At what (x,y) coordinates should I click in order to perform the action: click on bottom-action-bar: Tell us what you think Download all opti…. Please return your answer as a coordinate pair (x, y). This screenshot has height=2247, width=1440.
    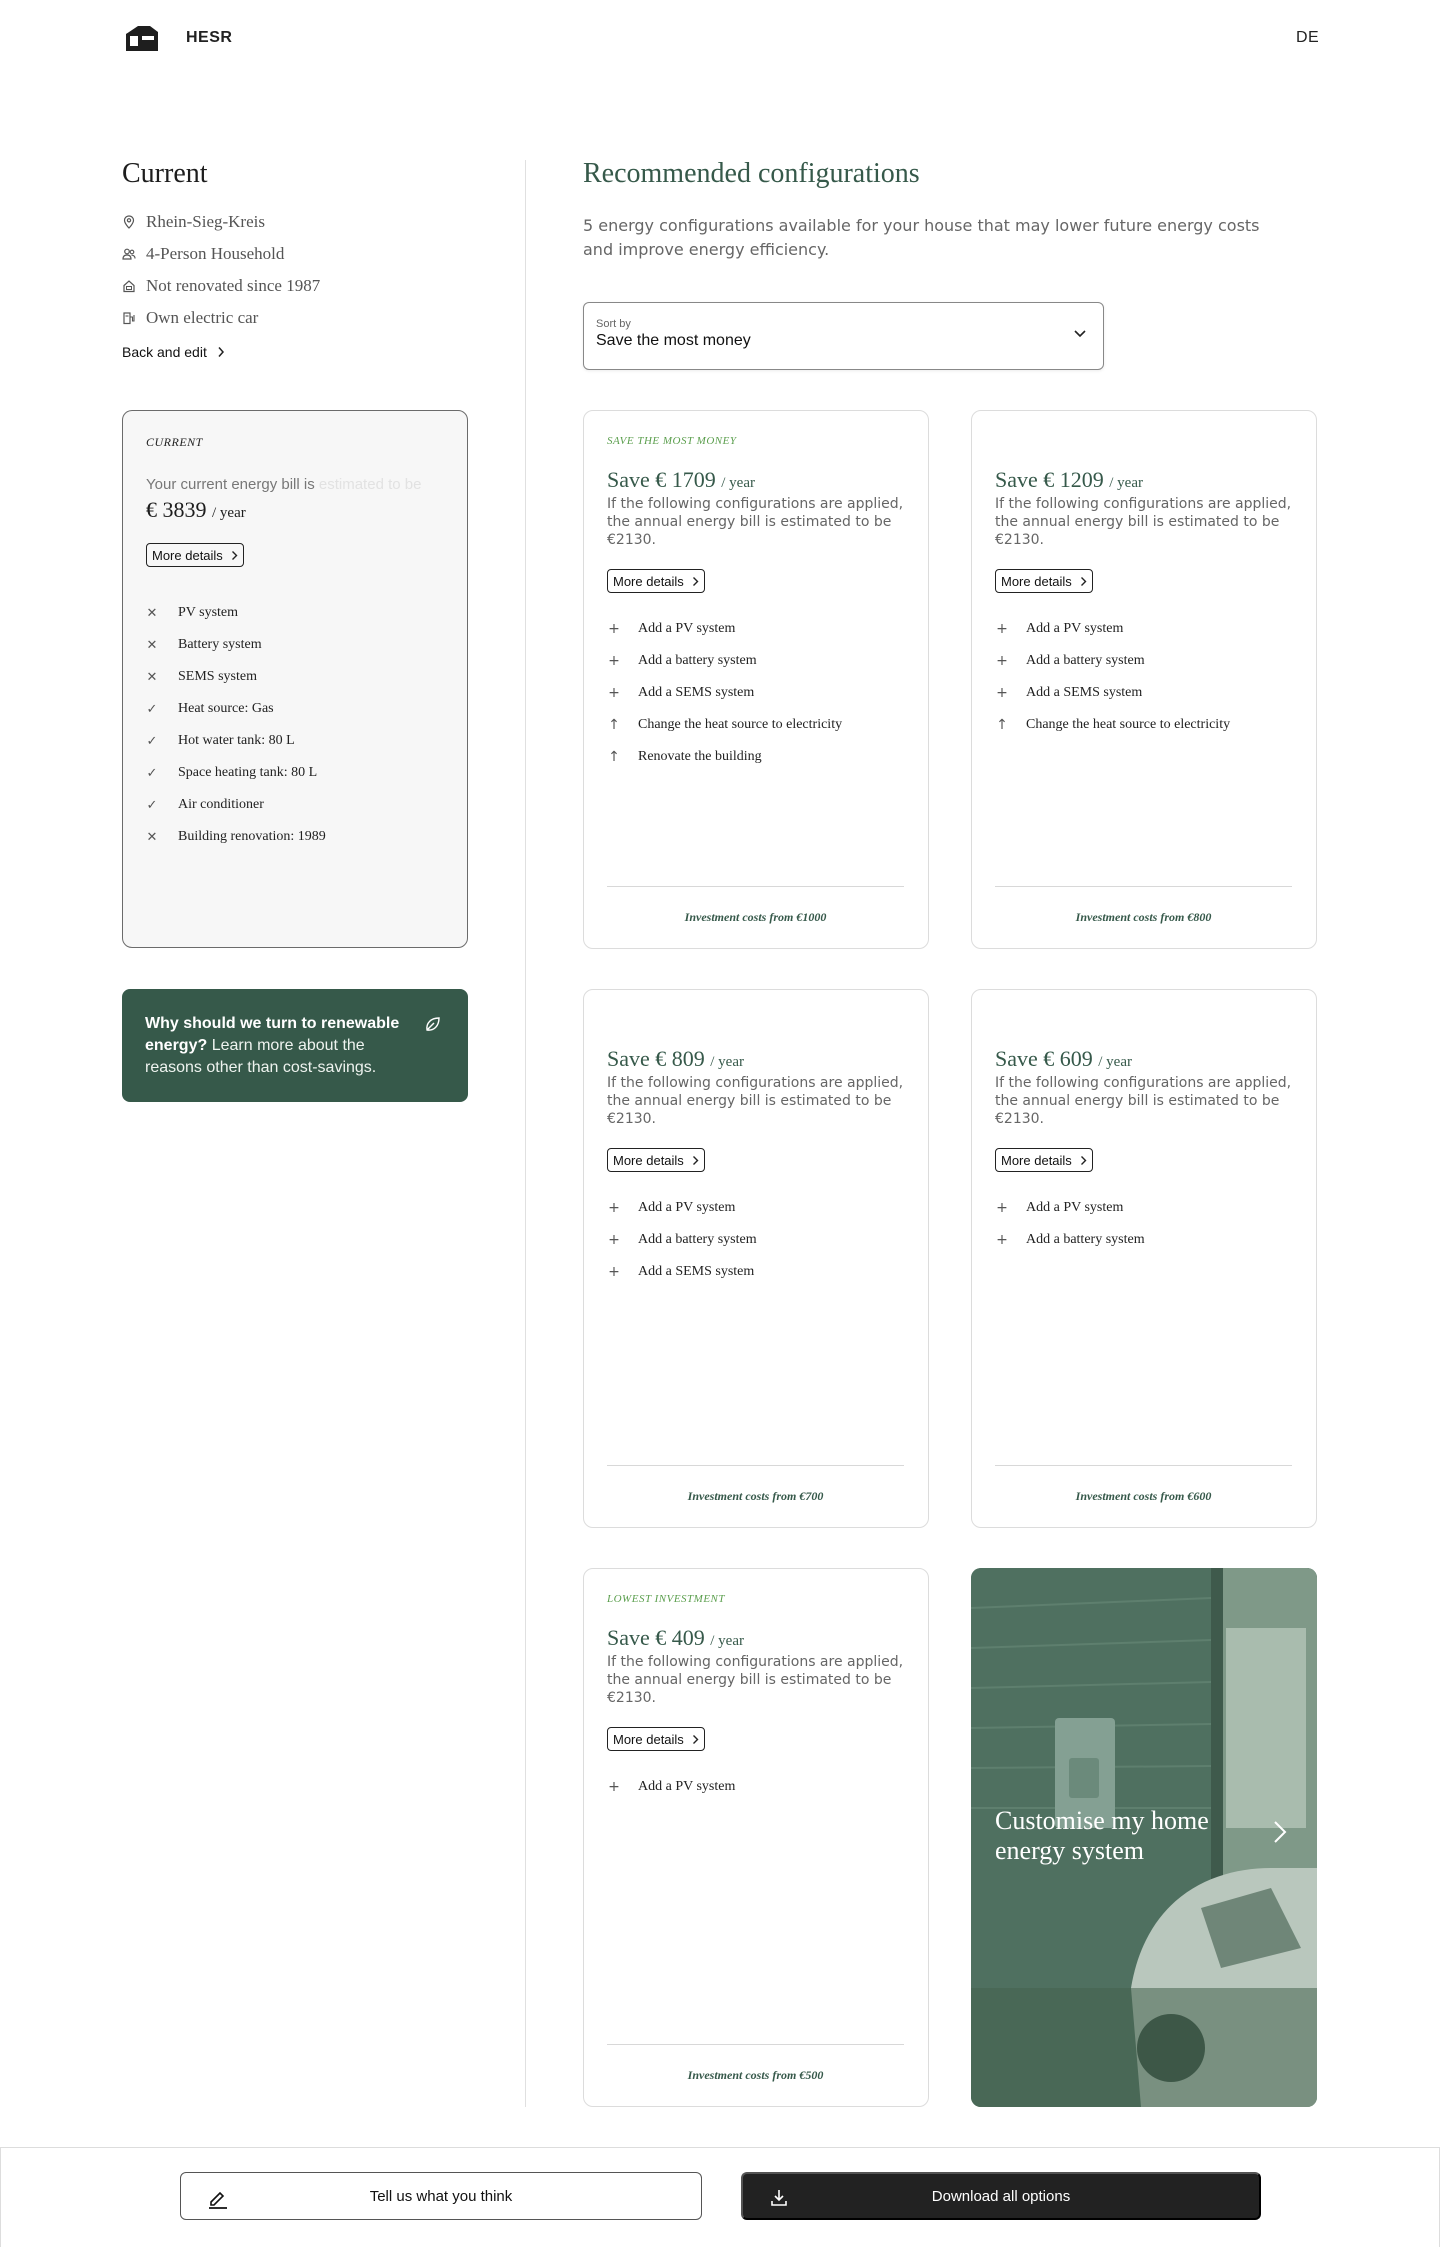
    Looking at the image, I should click on (720, 2197).